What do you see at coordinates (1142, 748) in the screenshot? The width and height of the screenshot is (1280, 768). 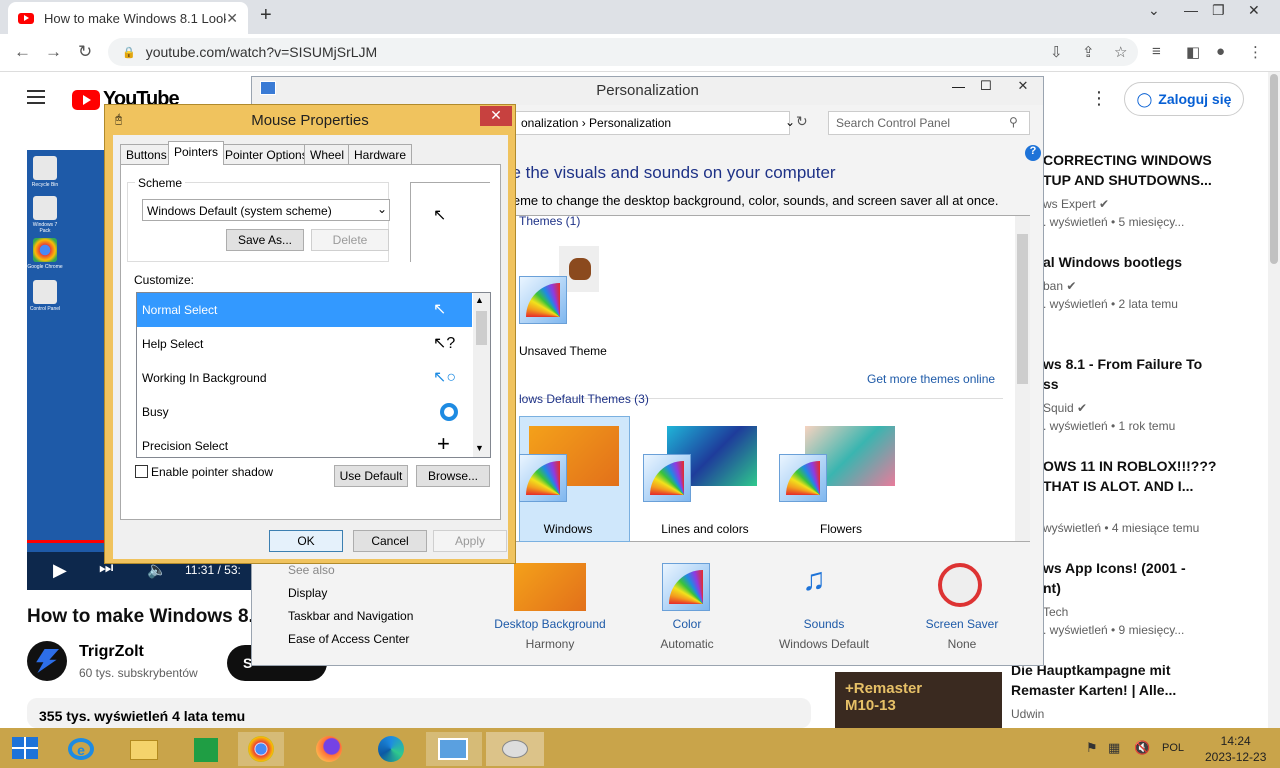 I see `volume-muted-icon: 🔇` at bounding box center [1142, 748].